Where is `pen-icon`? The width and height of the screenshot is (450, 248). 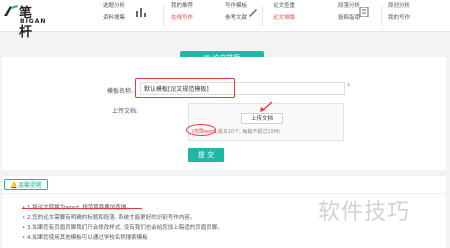
pen-icon is located at coordinates (253, 13).